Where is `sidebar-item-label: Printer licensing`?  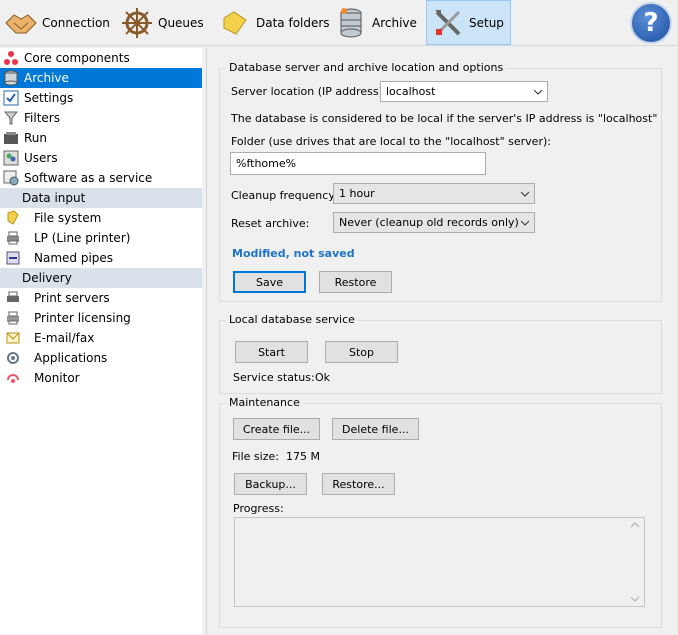
sidebar-item-label: Printer licensing is located at coordinates (82, 318).